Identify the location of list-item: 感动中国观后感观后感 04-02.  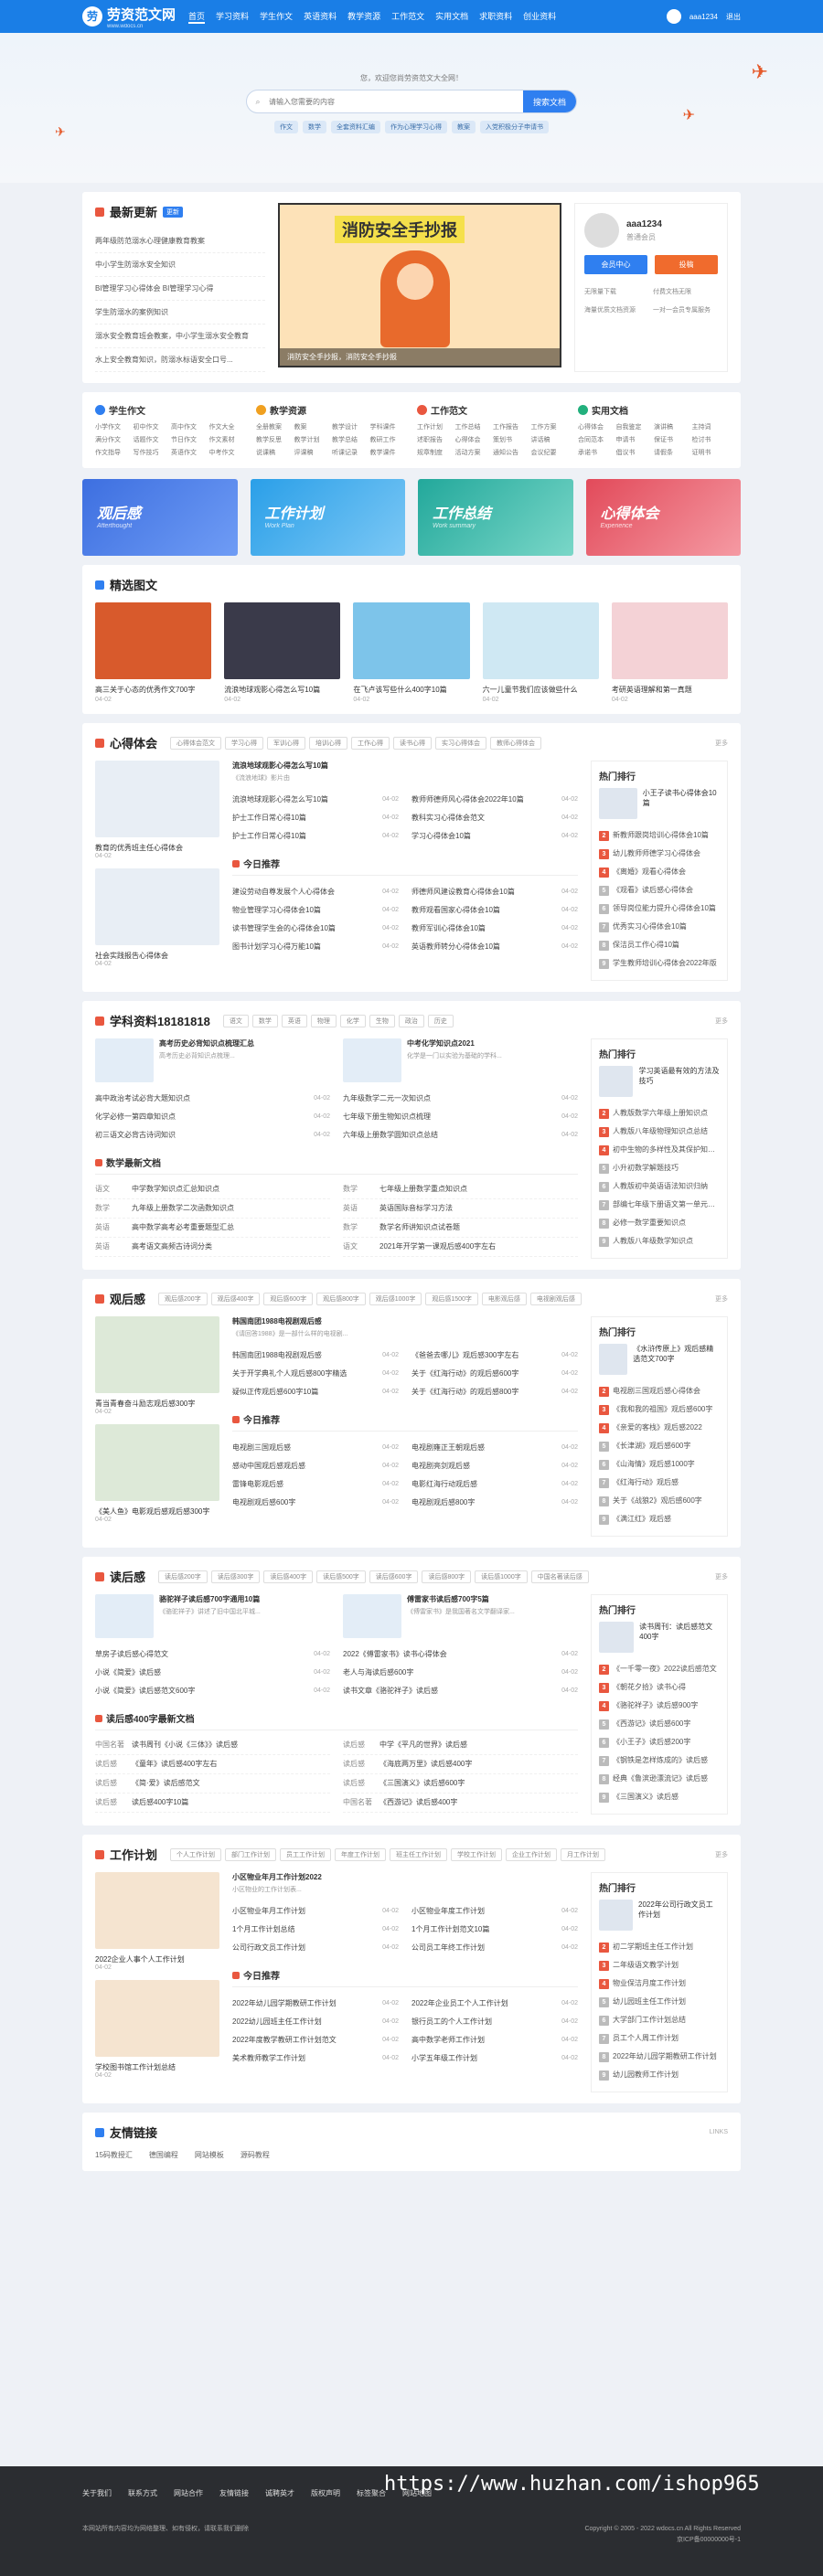
(315, 1466).